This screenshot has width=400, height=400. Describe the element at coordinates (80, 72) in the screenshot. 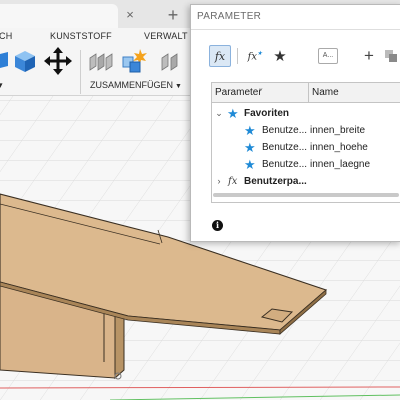

I see `ribbon-separator` at that location.